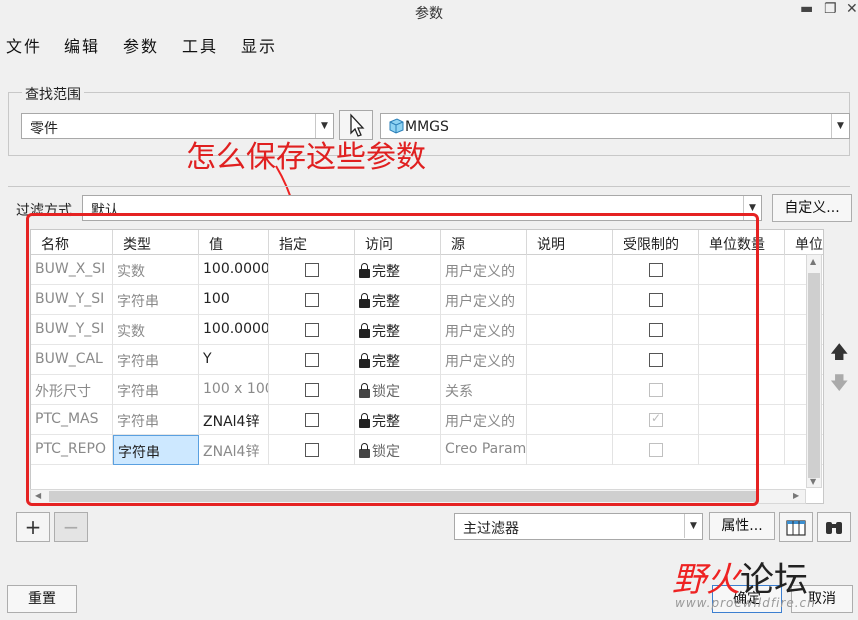 This screenshot has width=858, height=620. I want to click on header-restricted: 受限制的, so click(656, 242).